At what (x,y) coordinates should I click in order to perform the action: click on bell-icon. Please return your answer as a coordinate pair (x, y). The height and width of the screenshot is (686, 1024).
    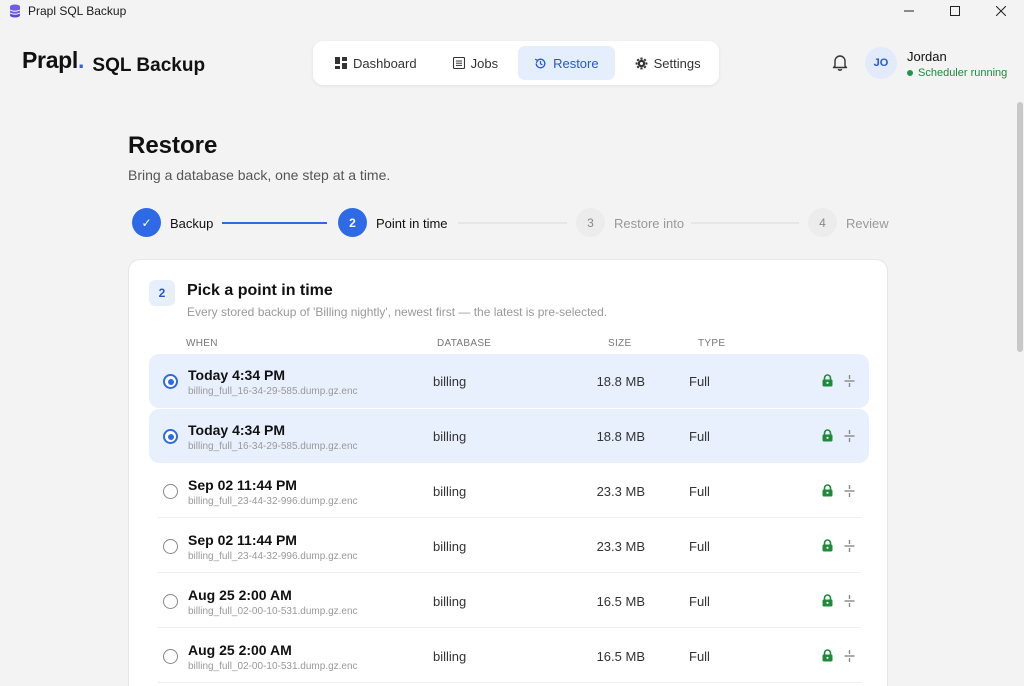
    Looking at the image, I should click on (840, 63).